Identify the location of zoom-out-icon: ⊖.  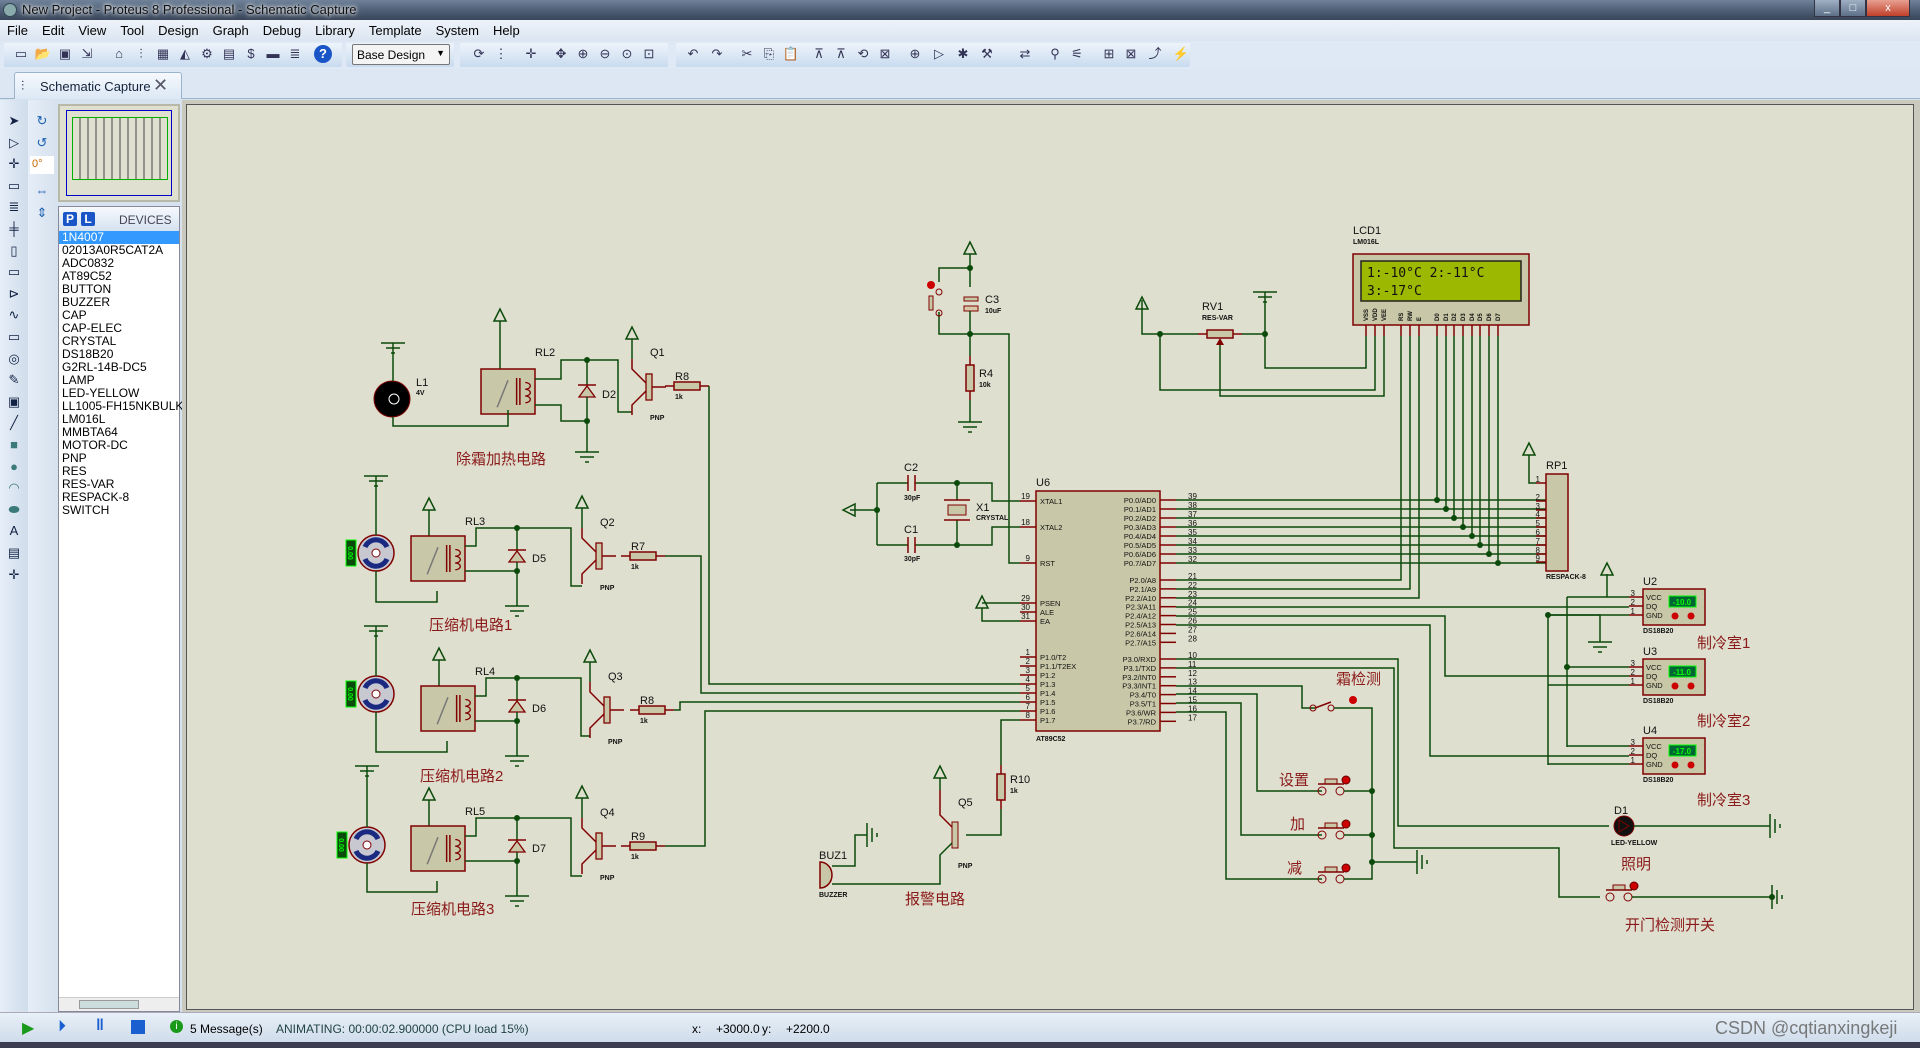
(605, 54).